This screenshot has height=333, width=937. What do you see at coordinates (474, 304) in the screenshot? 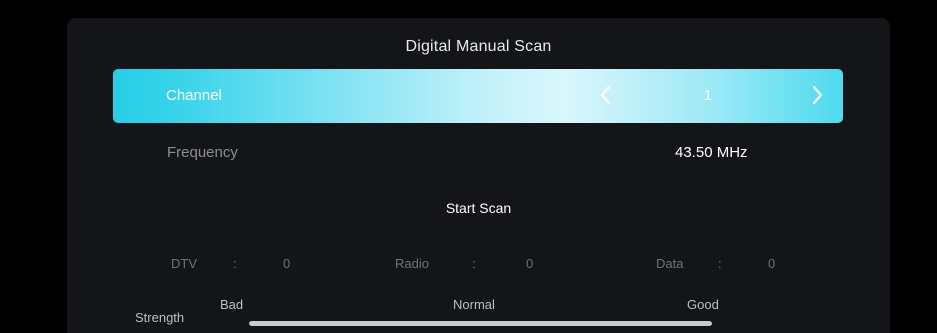
I see `strength-level-normal: Normal` at bounding box center [474, 304].